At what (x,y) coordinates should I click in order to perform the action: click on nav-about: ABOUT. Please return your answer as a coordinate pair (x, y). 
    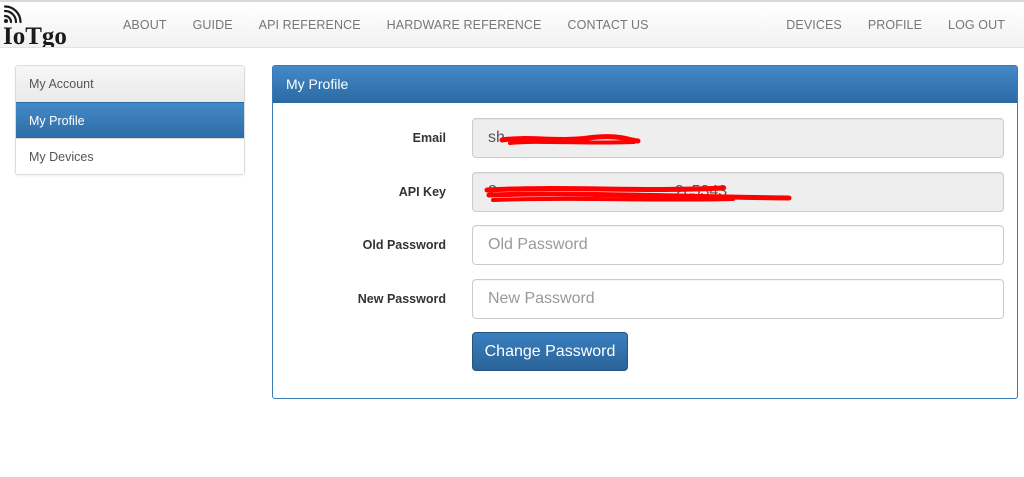
    Looking at the image, I should click on (145, 25).